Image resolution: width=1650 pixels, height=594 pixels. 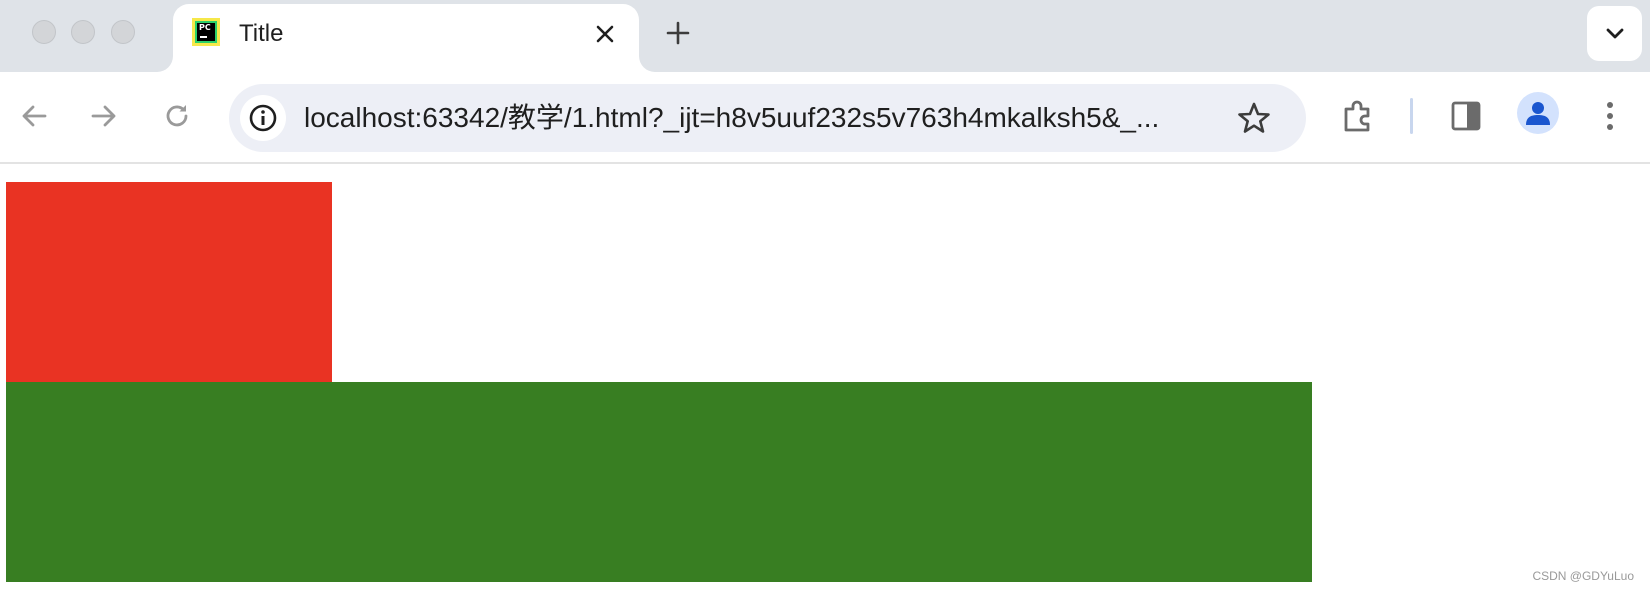 I want to click on active-tab: PC Title, so click(x=406, y=38).